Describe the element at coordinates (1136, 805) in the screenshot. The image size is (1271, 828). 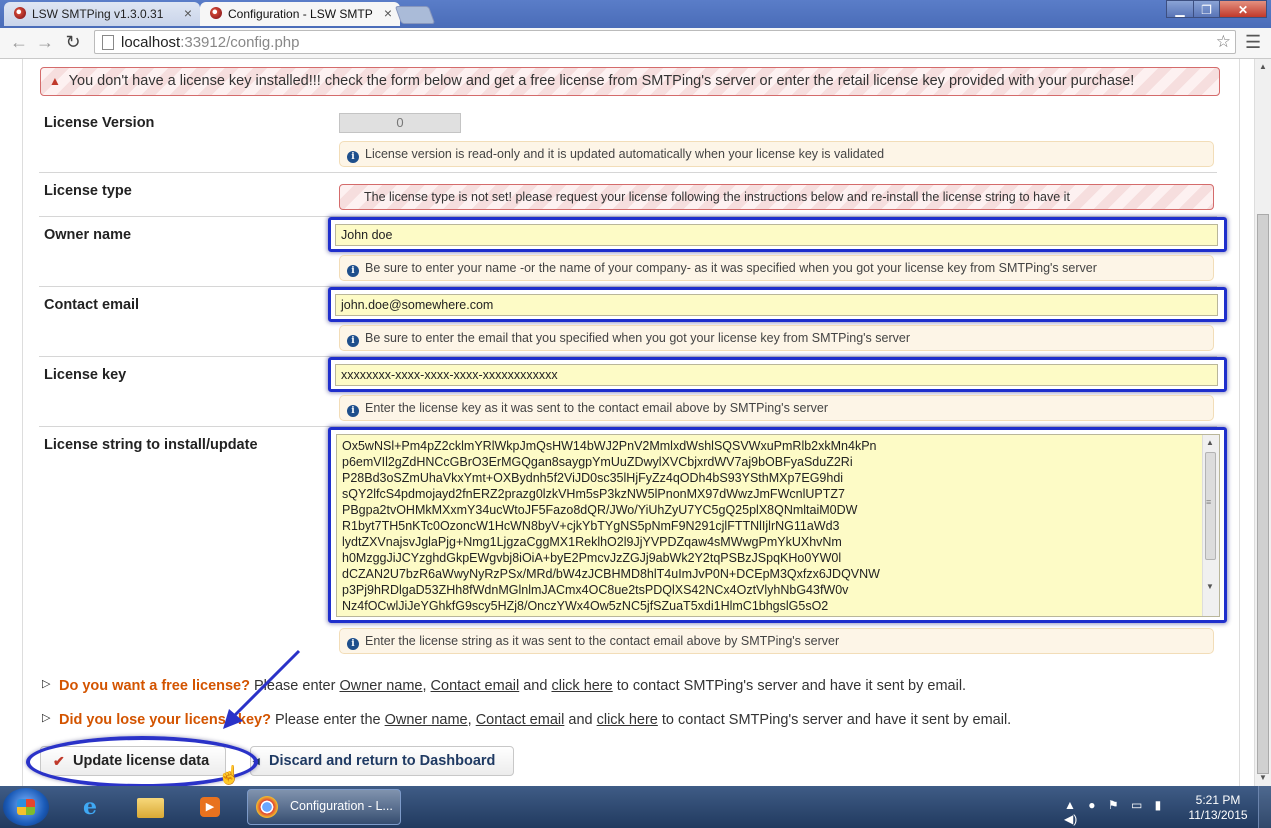
I see `monitor-icon: ▭` at that location.